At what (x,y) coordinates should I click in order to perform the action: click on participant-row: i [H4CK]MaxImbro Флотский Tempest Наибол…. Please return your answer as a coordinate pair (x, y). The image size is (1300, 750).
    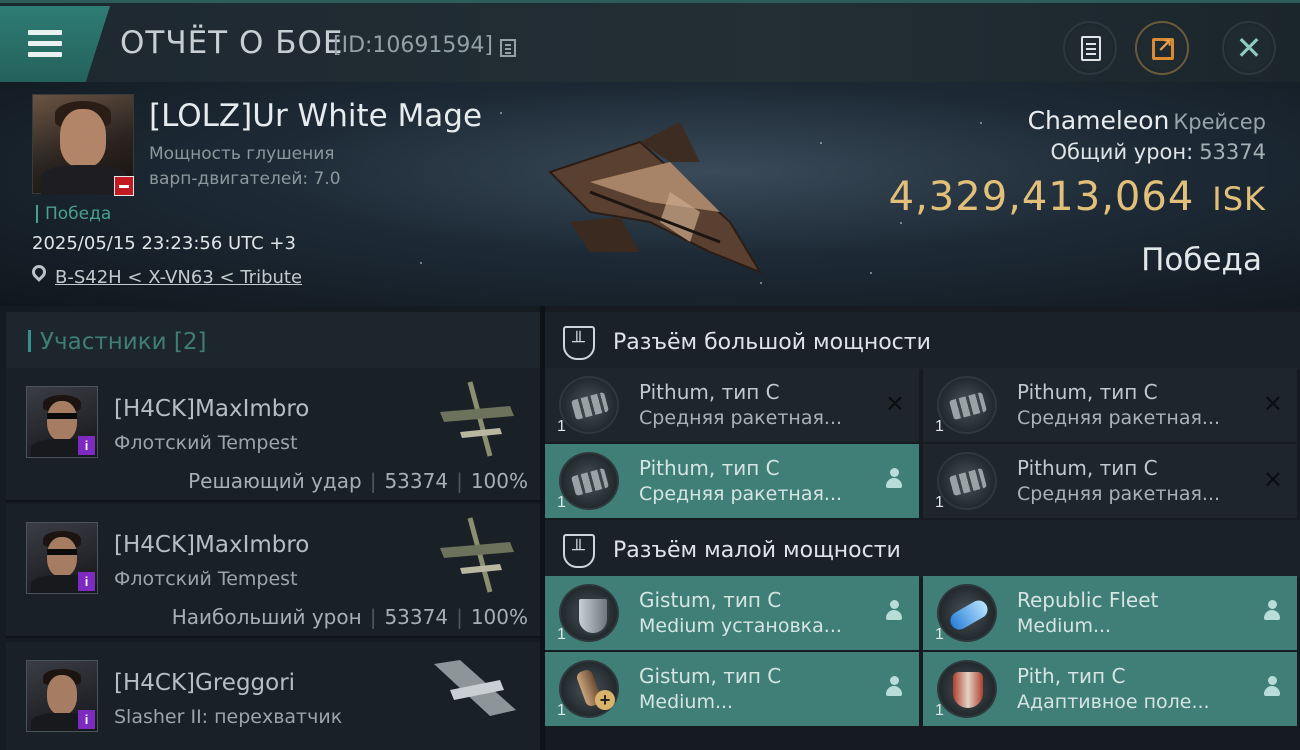
    Looking at the image, I should click on (273, 571).